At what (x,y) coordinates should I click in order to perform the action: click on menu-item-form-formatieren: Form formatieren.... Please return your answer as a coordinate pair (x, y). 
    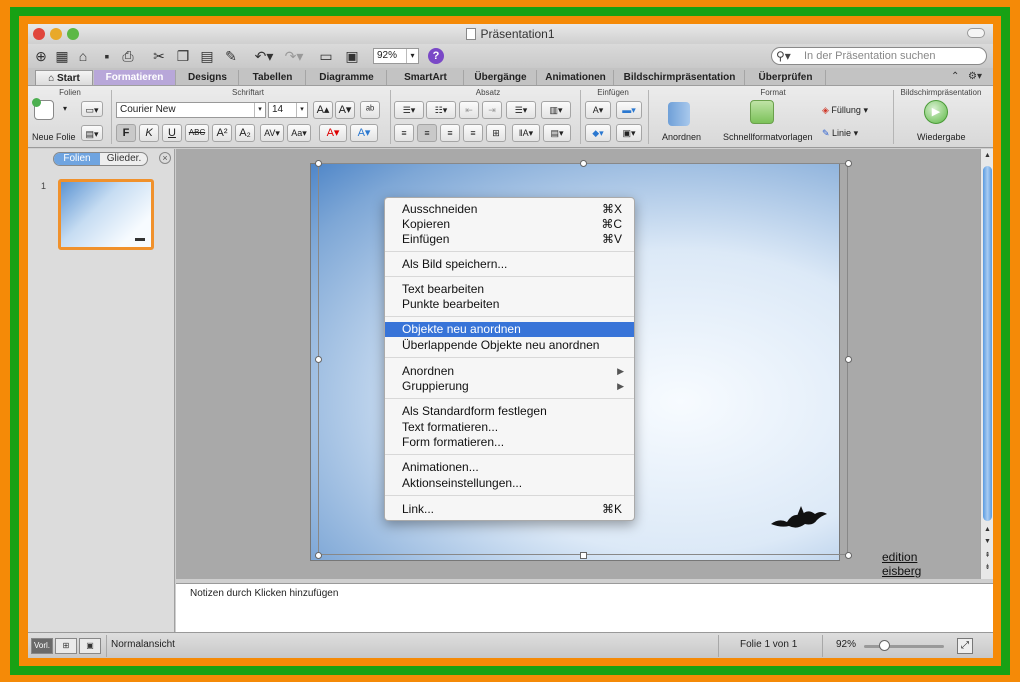
    Looking at the image, I should click on (509, 442).